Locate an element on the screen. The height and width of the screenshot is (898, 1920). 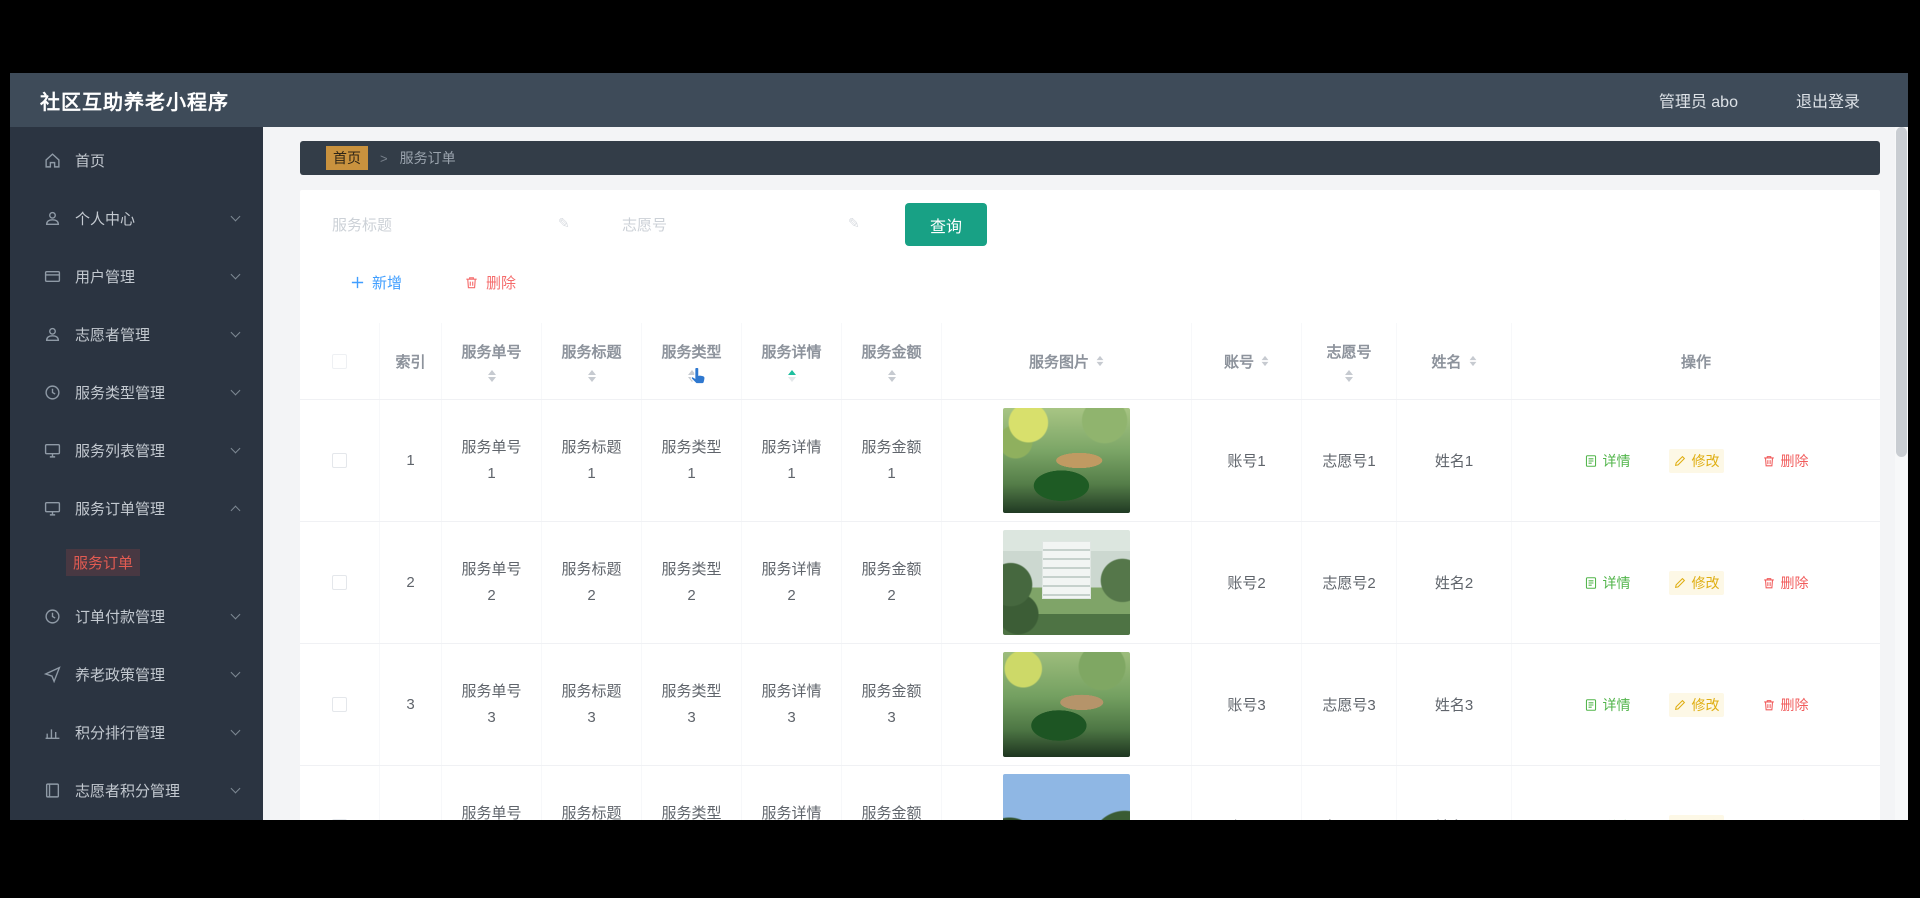
column-header-title: 服务标题 is located at coordinates (592, 361).